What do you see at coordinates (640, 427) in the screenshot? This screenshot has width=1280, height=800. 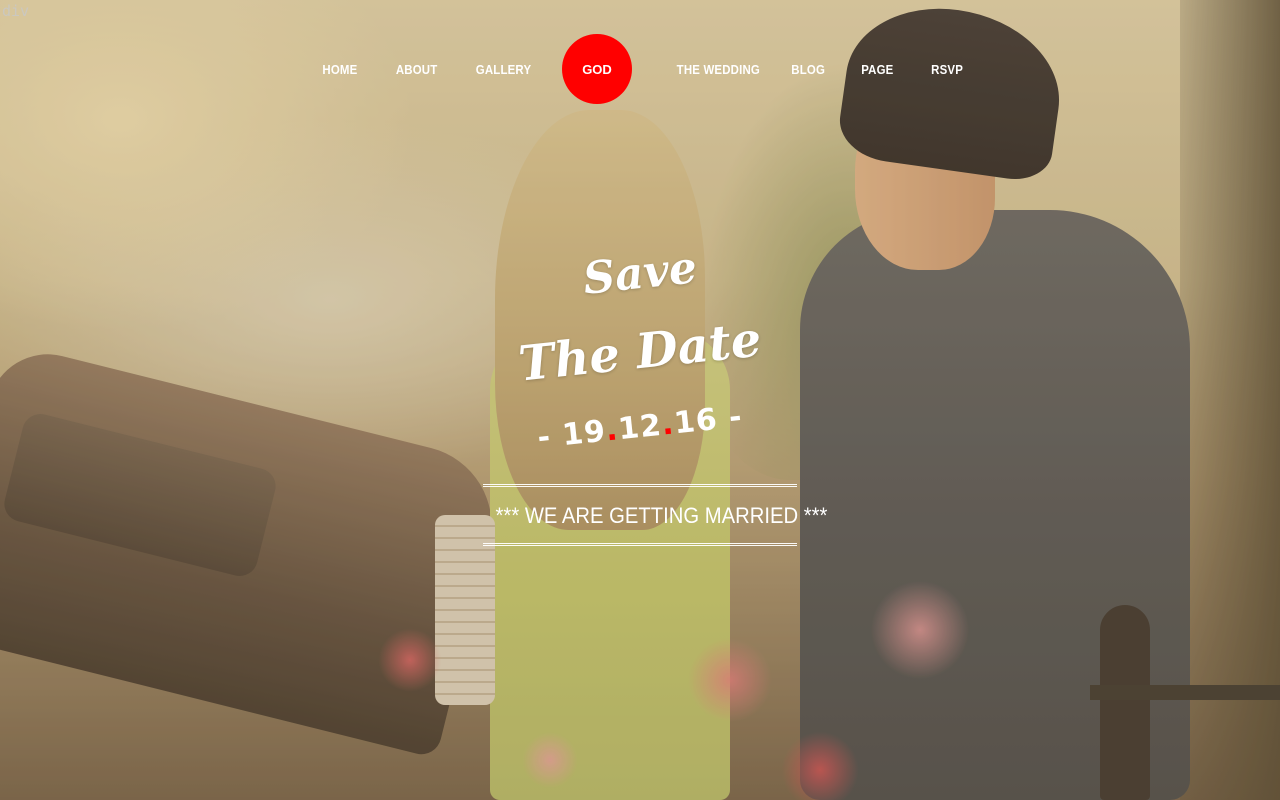 I see `date-month: 12` at bounding box center [640, 427].